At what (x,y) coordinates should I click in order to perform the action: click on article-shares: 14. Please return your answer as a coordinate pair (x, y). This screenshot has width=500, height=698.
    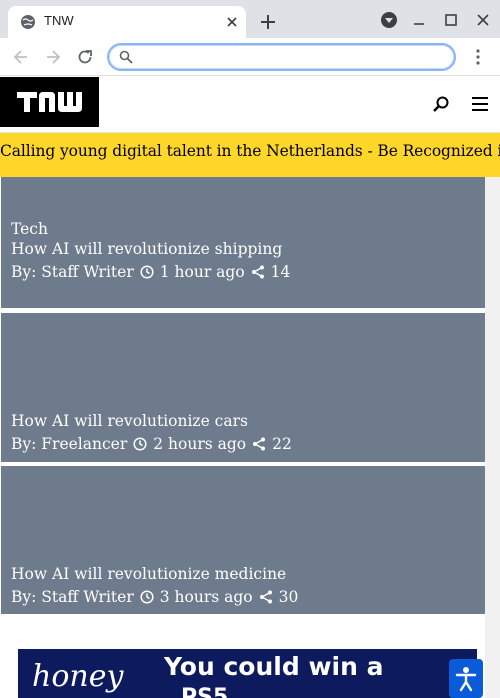
    Looking at the image, I should click on (280, 272).